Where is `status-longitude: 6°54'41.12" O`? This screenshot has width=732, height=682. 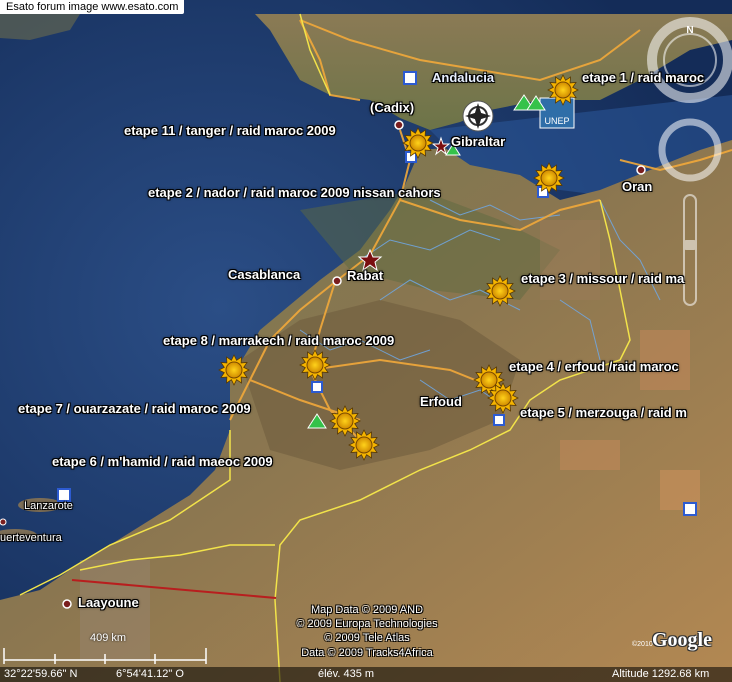 status-longitude: 6°54'41.12" O is located at coordinates (150, 674).